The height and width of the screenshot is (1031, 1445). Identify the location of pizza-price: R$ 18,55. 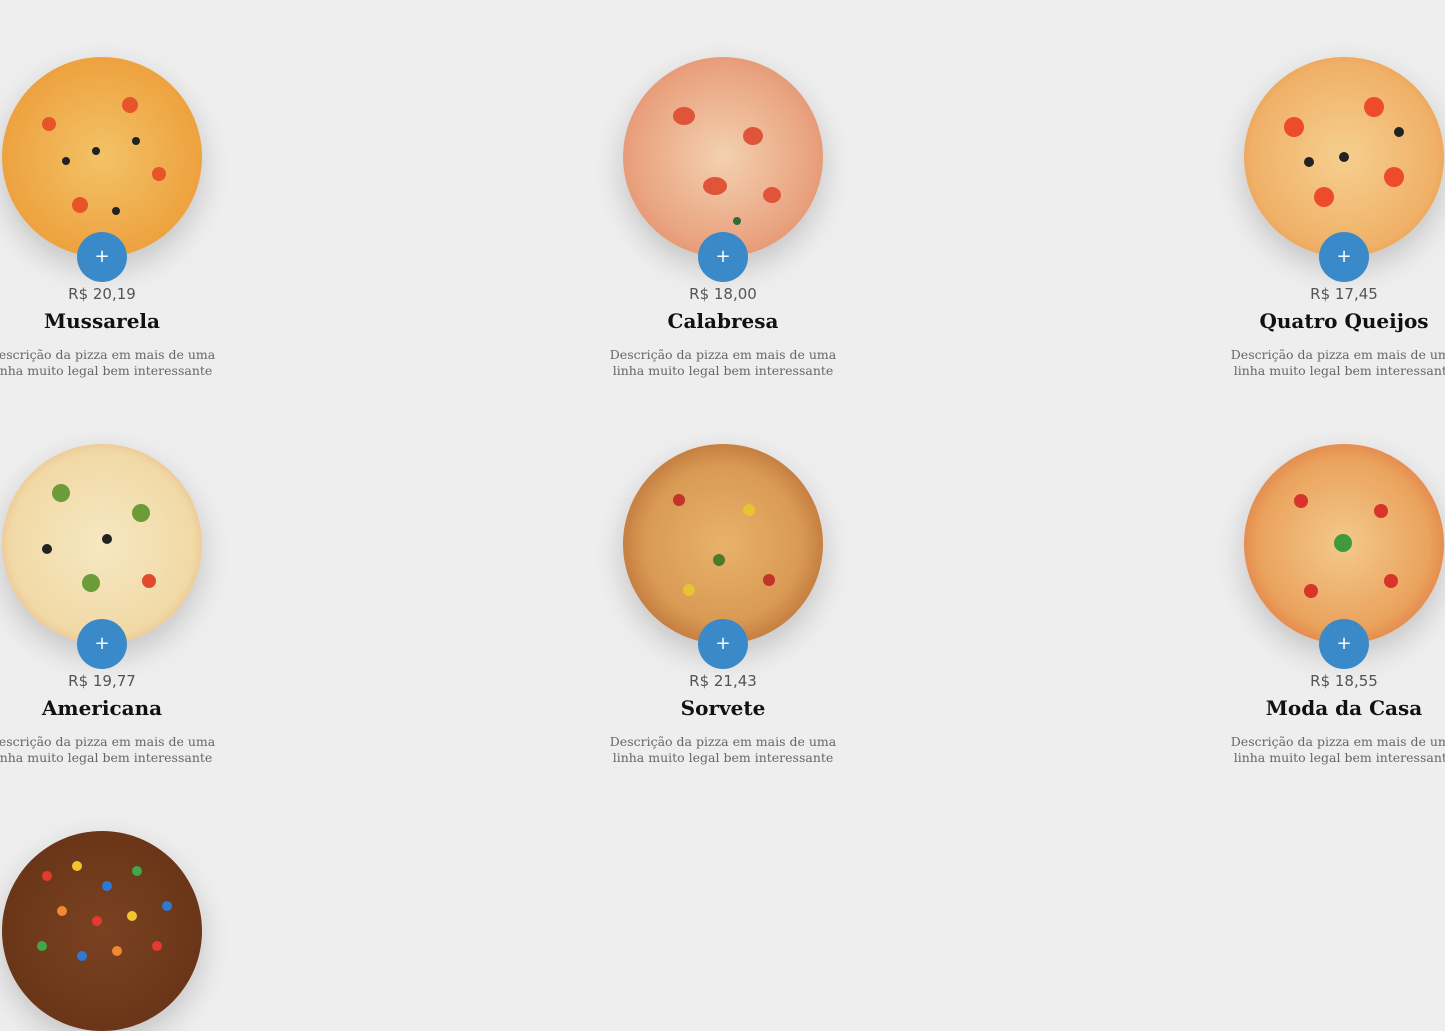
(1344, 681).